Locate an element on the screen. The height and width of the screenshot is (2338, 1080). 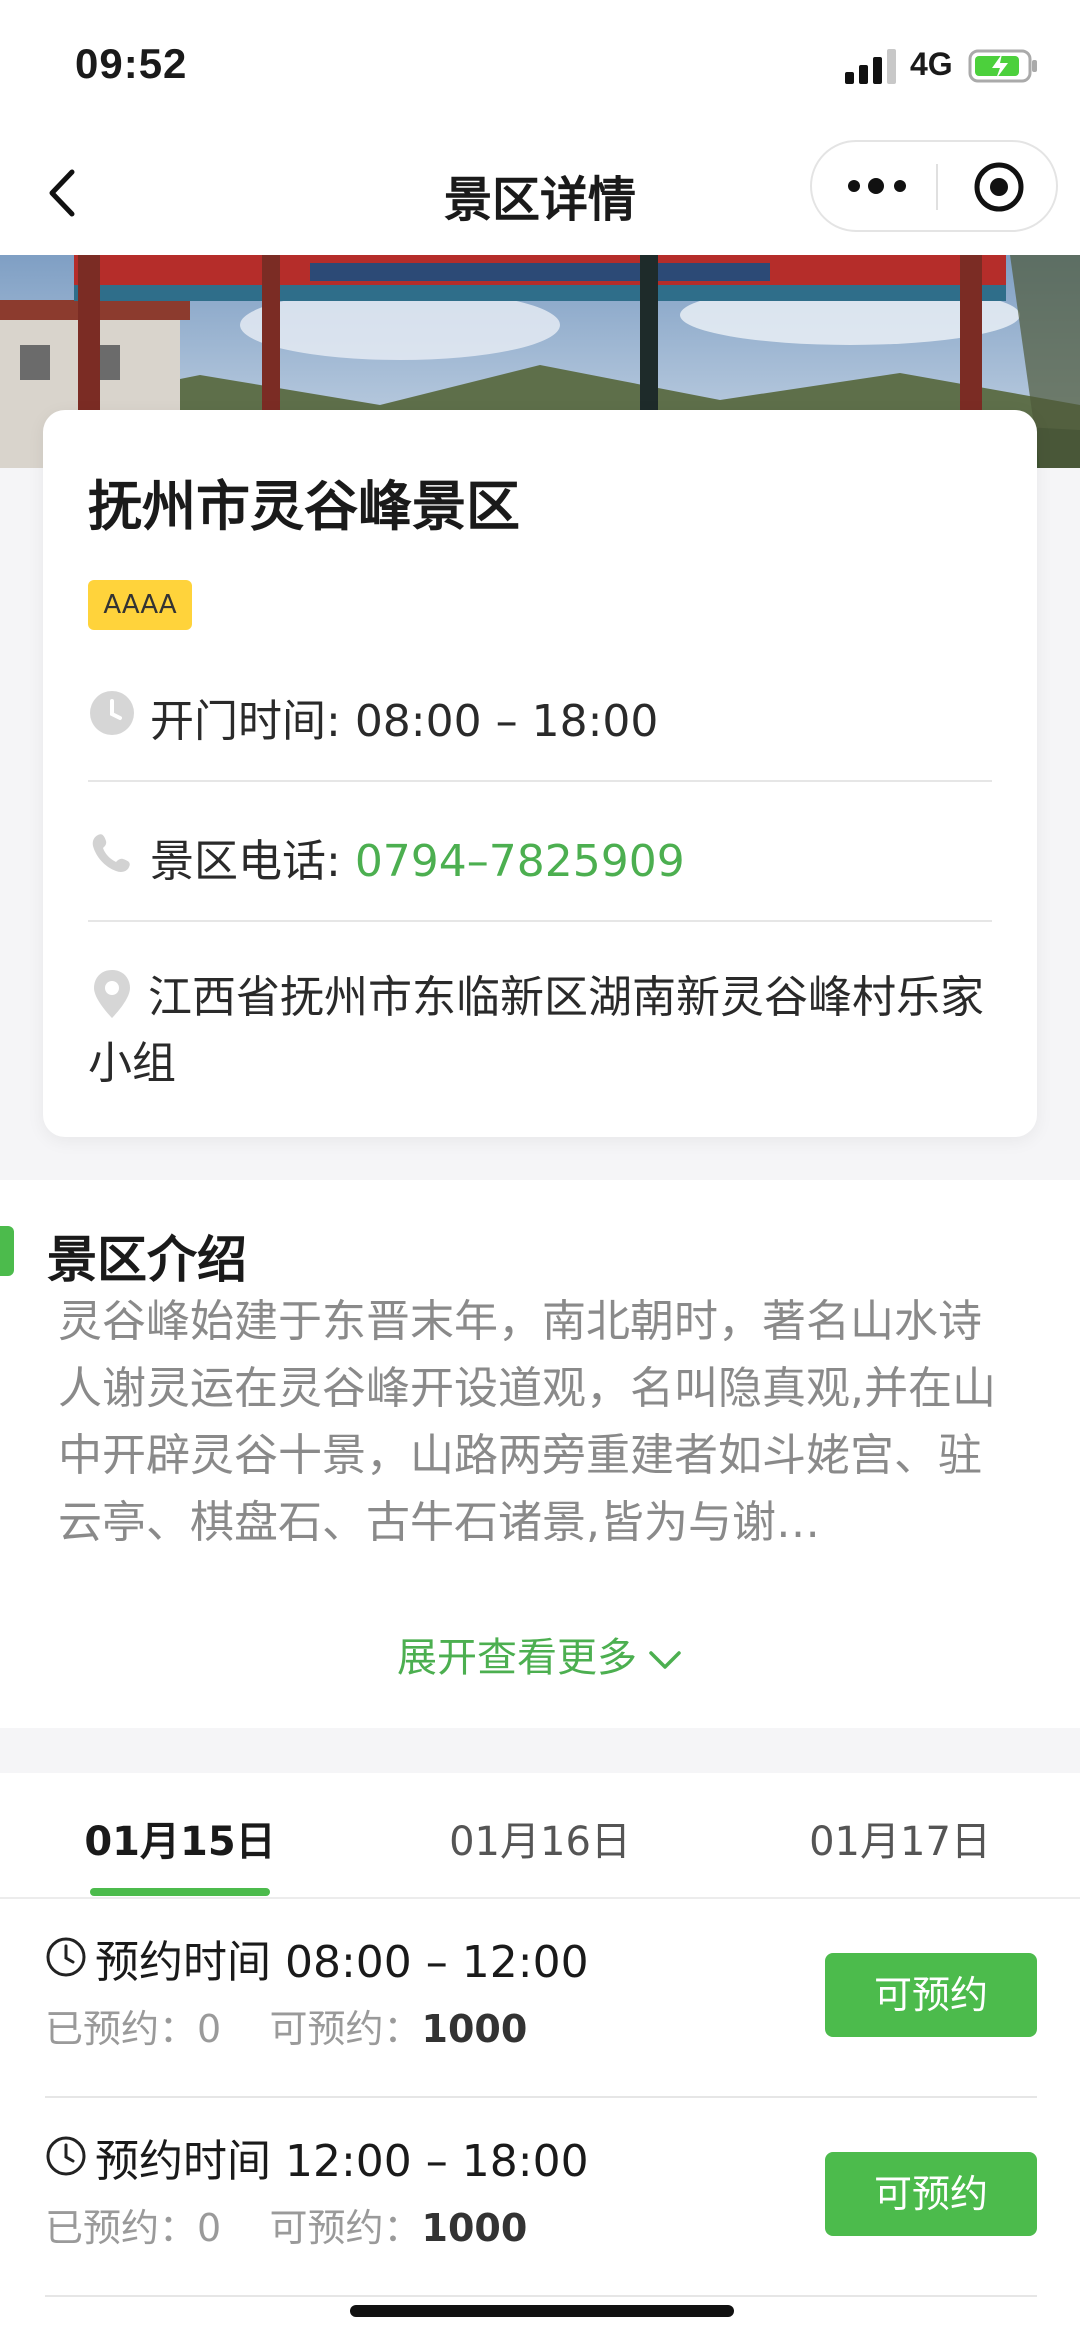
close-target-icon is located at coordinates (999, 187).